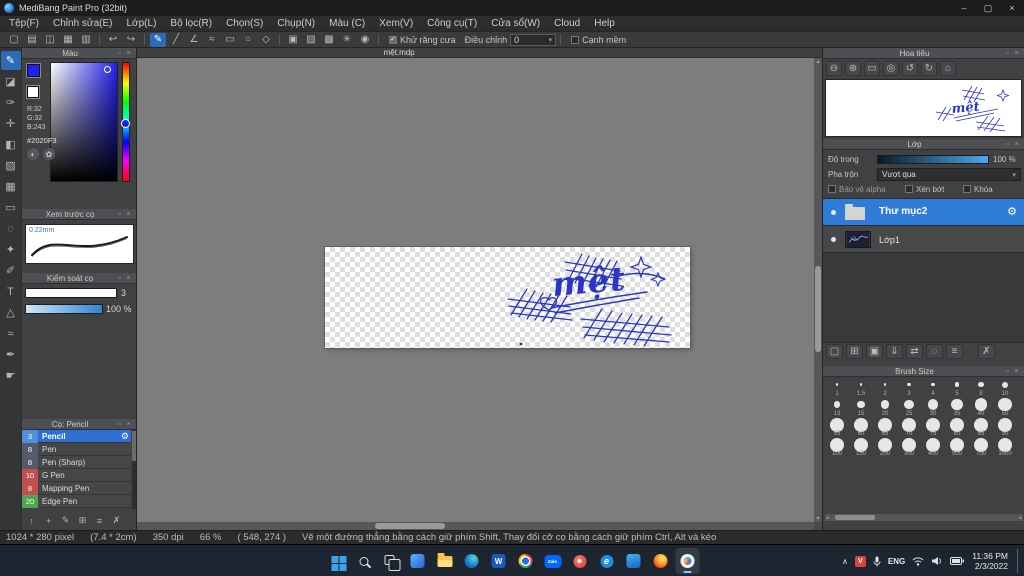  Describe the element at coordinates (885, 447) in the screenshot. I see `brush-size-200: 200` at that location.